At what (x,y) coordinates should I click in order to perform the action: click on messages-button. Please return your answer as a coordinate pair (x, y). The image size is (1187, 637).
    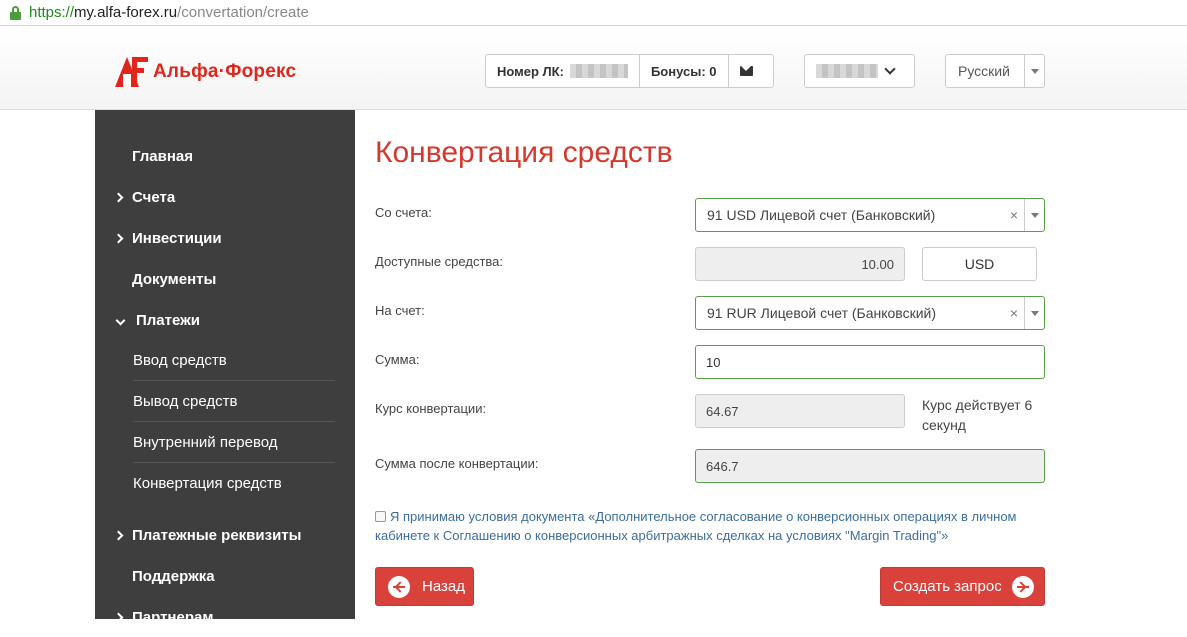
    Looking at the image, I should click on (746, 71).